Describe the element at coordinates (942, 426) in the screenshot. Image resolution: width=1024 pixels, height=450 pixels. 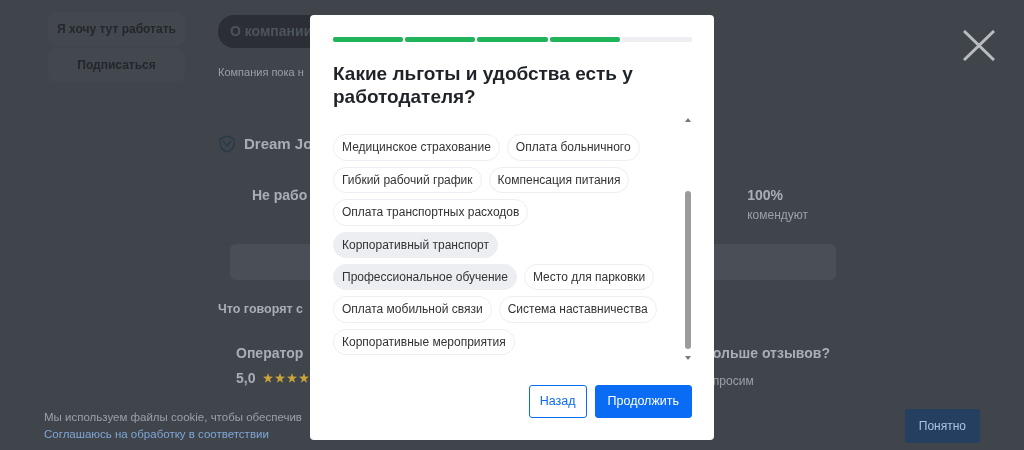
I see `accept-button: Понятно` at that location.